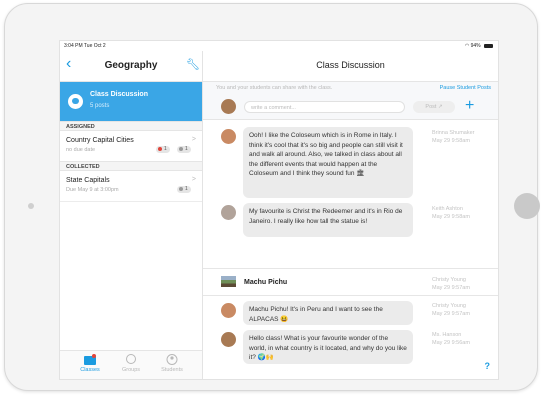 The height and width of the screenshot is (395, 541). Describe the element at coordinates (100, 106) in the screenshot. I see `class-discussion-count: 5 posts` at that location.